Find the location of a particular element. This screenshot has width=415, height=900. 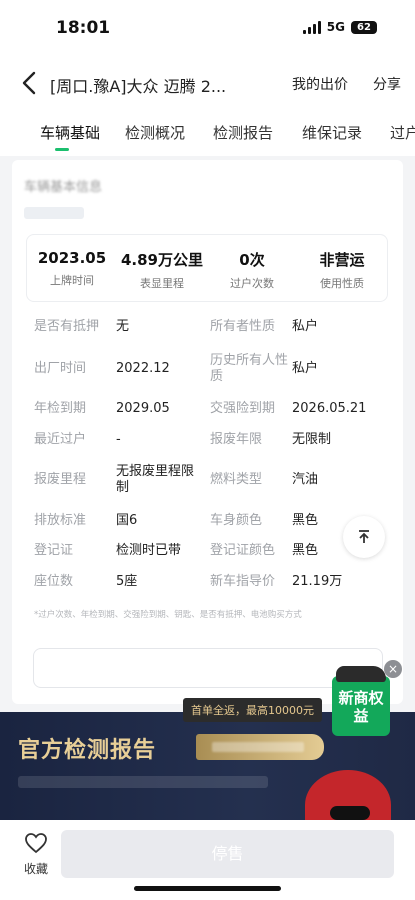

tab-inspection-overview: 检测概况 is located at coordinates (155, 132).